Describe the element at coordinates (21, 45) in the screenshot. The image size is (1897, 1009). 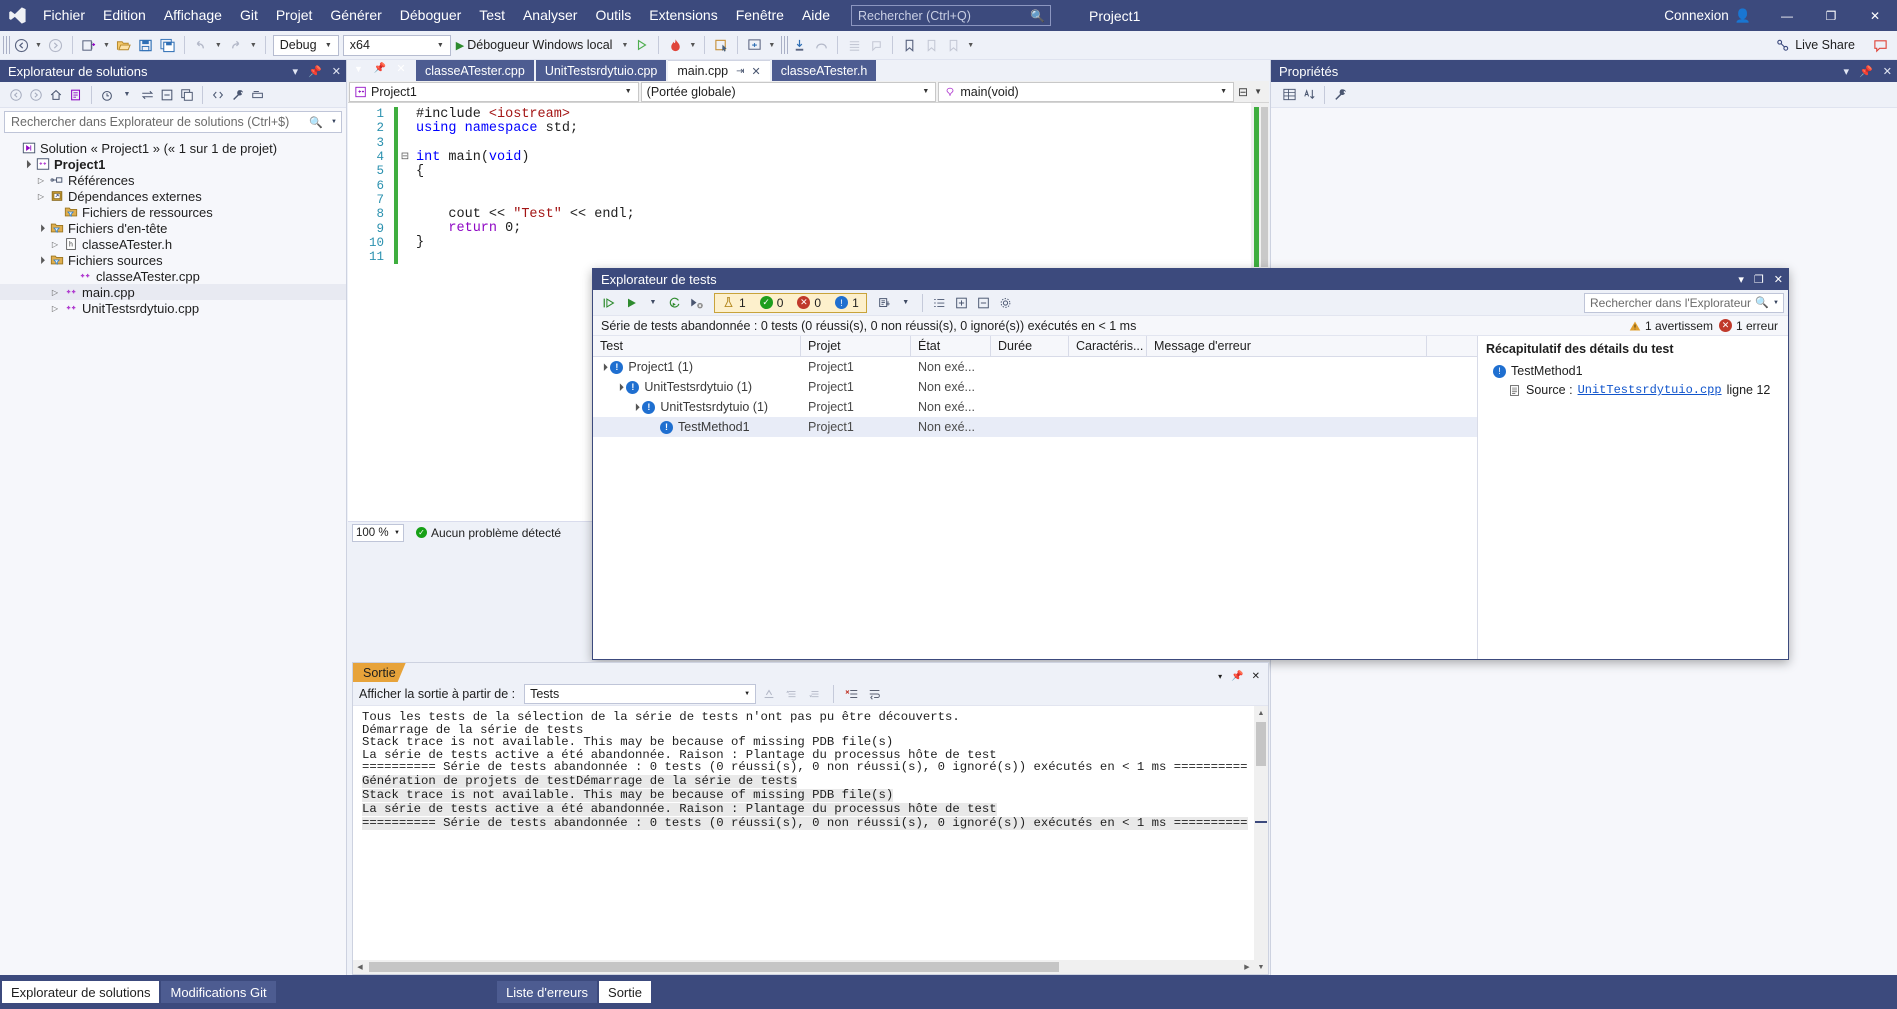
I see `navigate-backward-icon` at that location.